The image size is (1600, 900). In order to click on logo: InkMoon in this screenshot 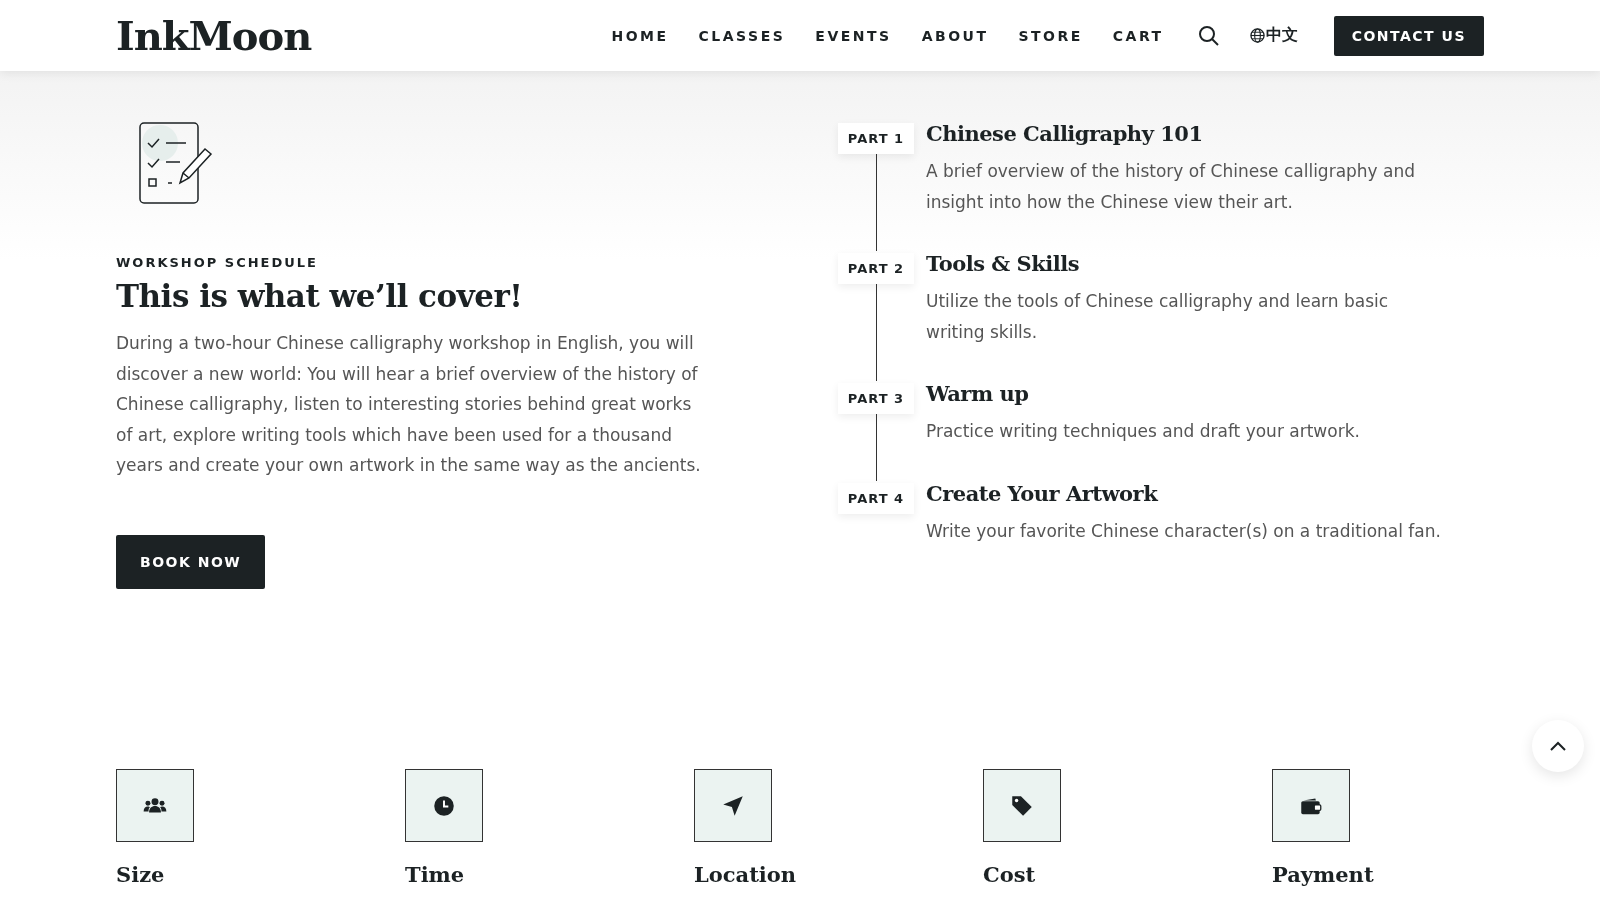, I will do `click(214, 35)`.